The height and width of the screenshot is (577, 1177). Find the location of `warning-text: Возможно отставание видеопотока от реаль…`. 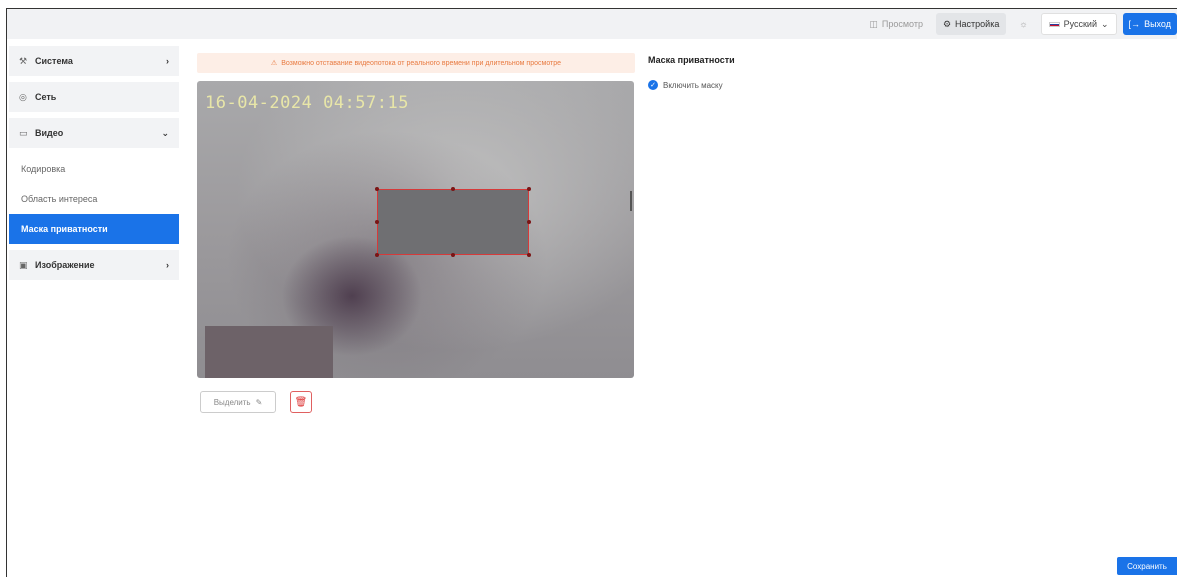

warning-text: Возможно отставание видеопотока от реаль… is located at coordinates (421, 63).